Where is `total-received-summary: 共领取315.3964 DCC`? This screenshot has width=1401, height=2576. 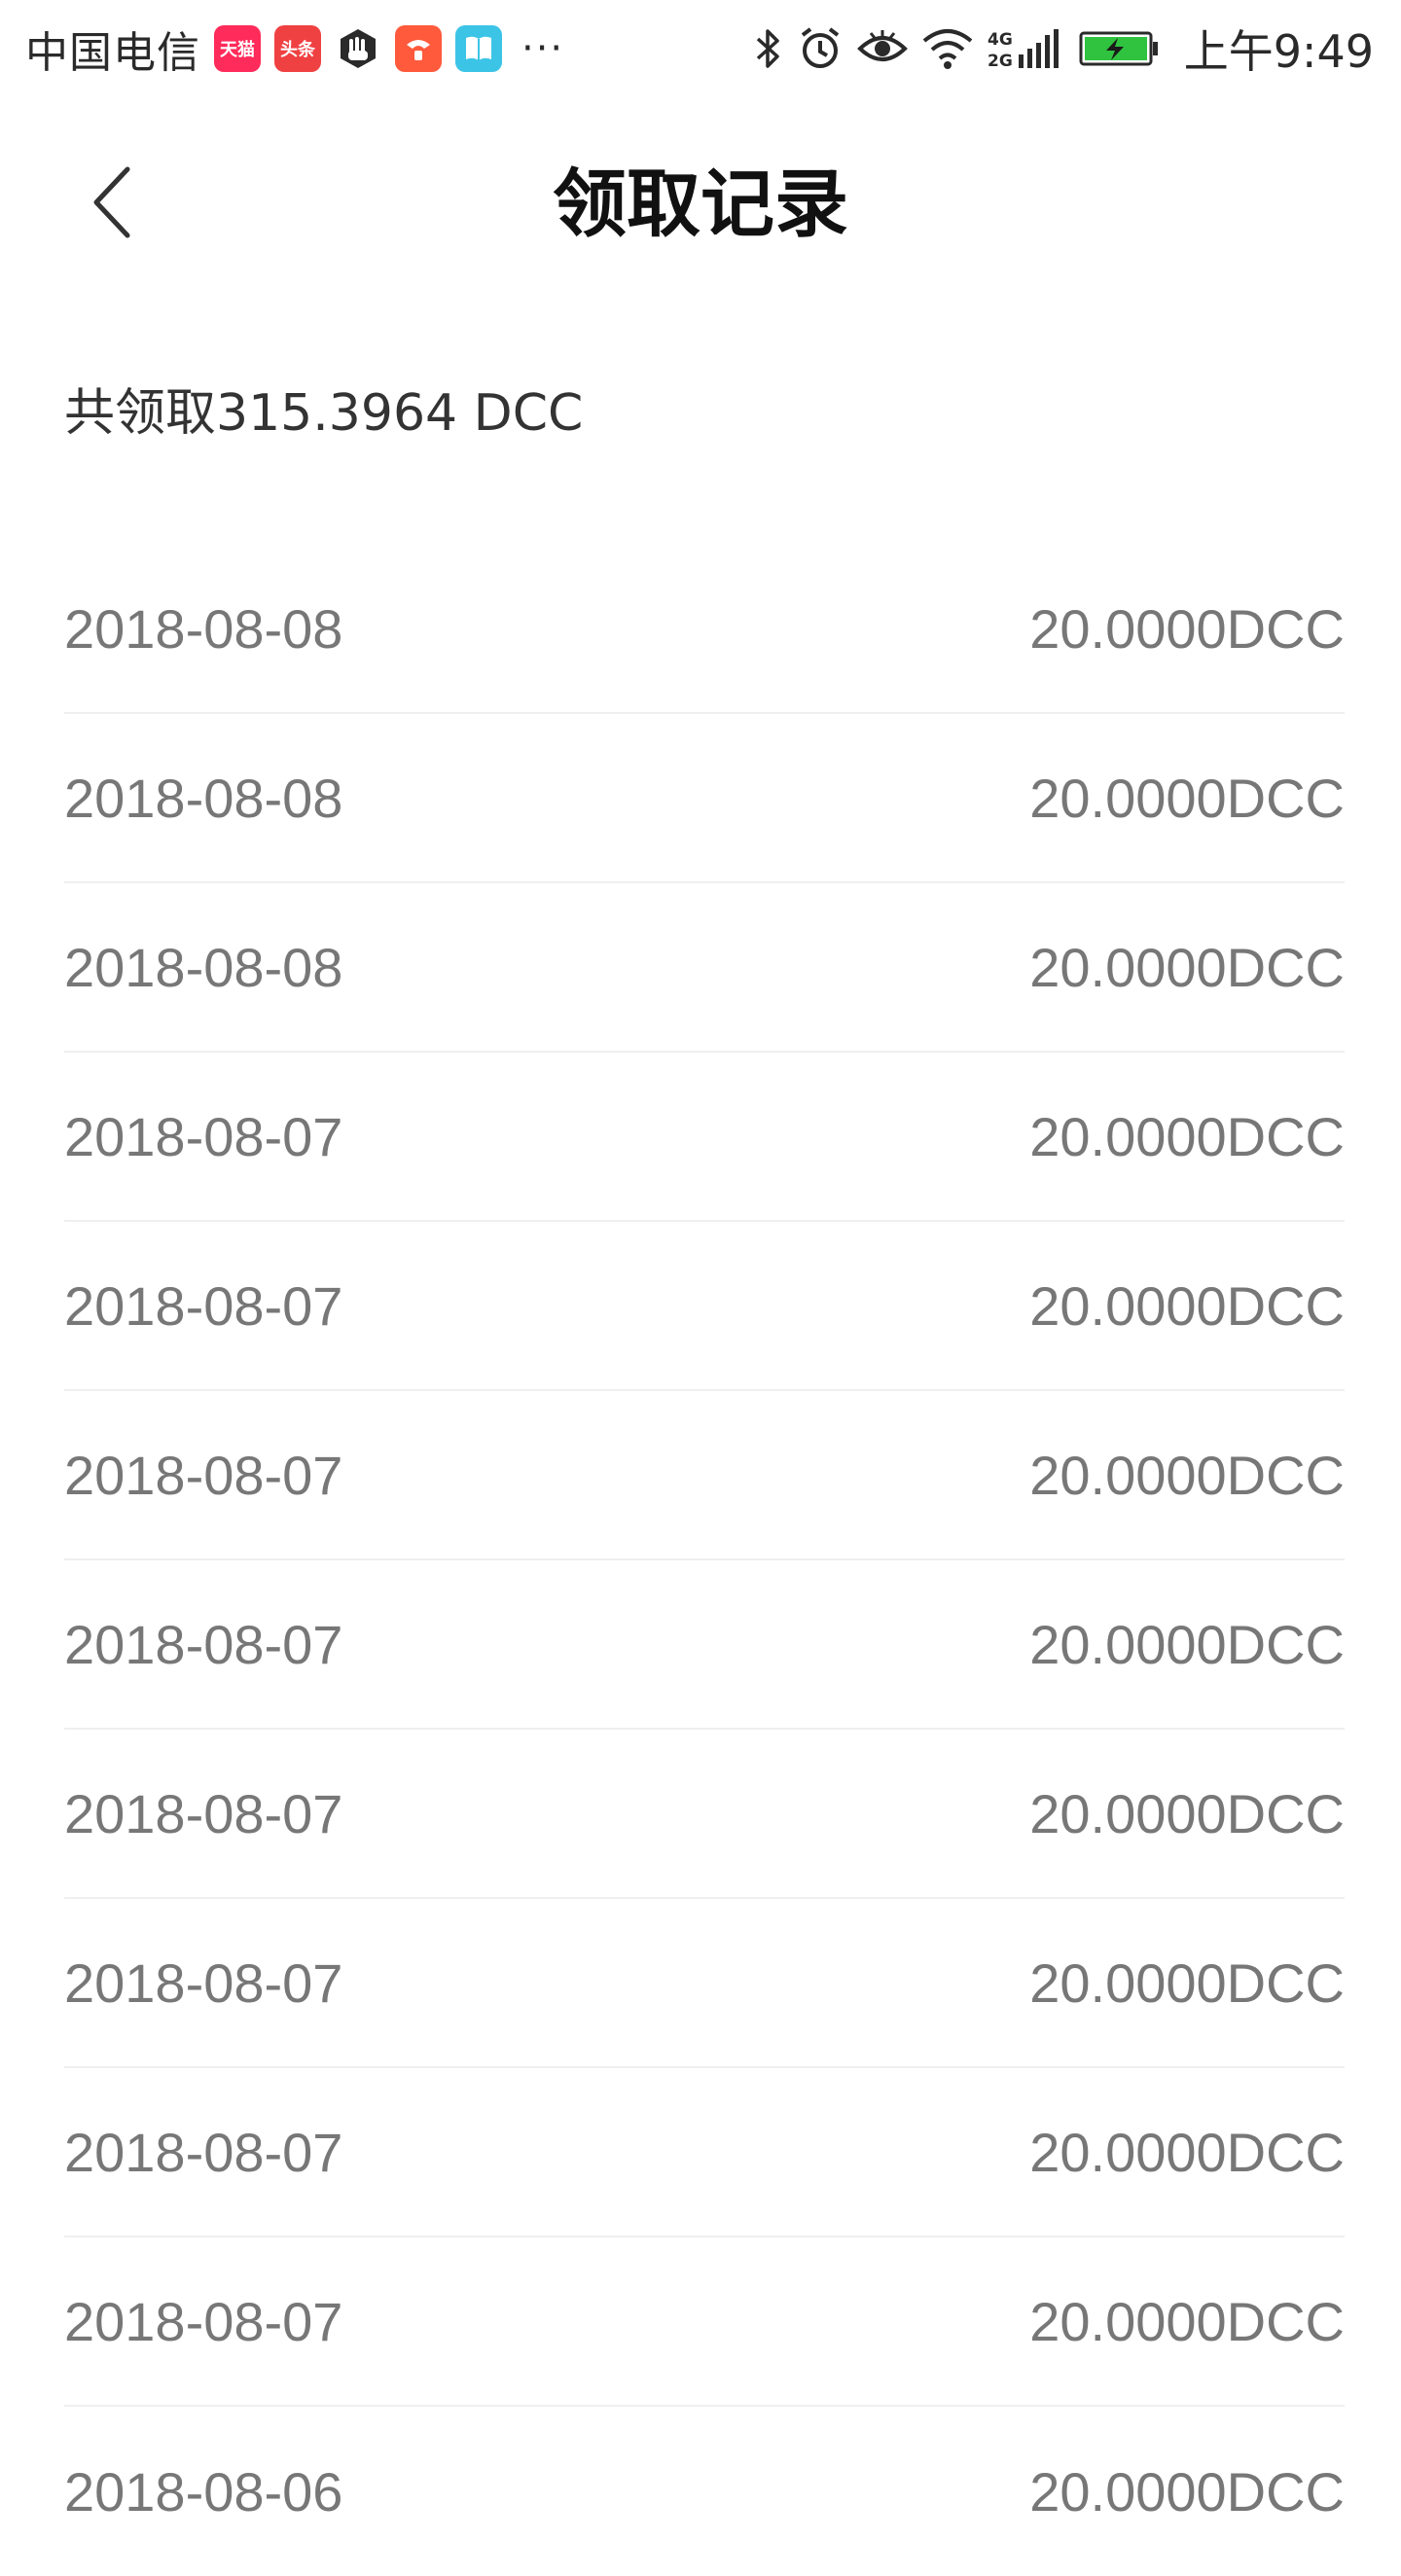 total-received-summary: 共领取315.3964 DCC is located at coordinates (324, 413).